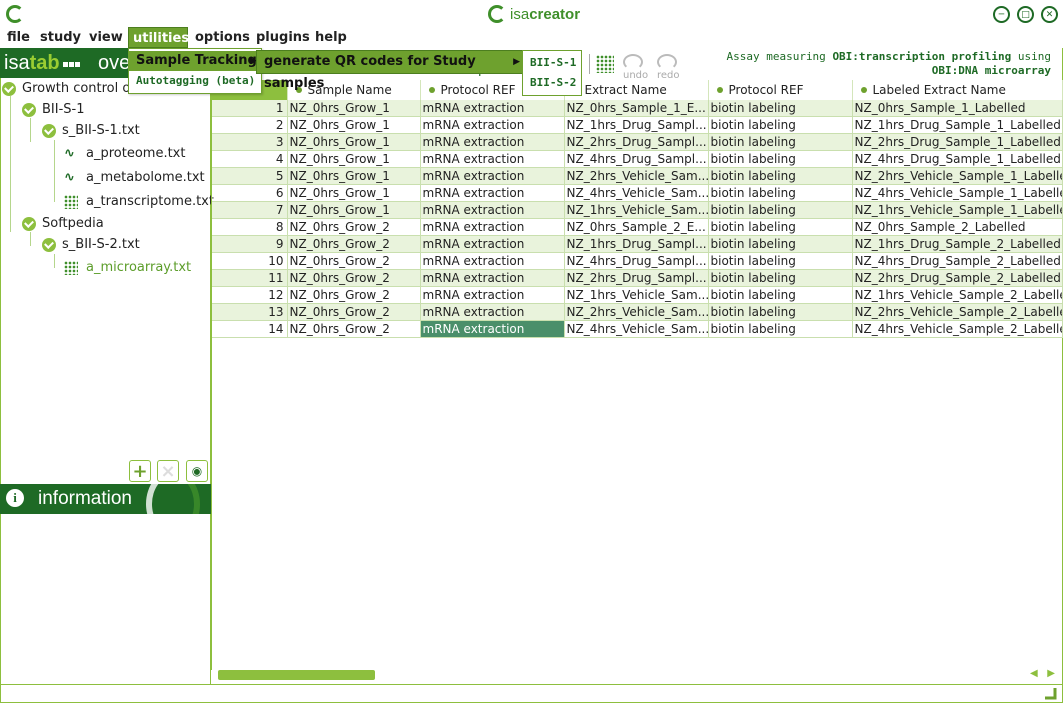 The height and width of the screenshot is (704, 1063). What do you see at coordinates (168, 471) in the screenshot?
I see `remove-button: ×` at bounding box center [168, 471].